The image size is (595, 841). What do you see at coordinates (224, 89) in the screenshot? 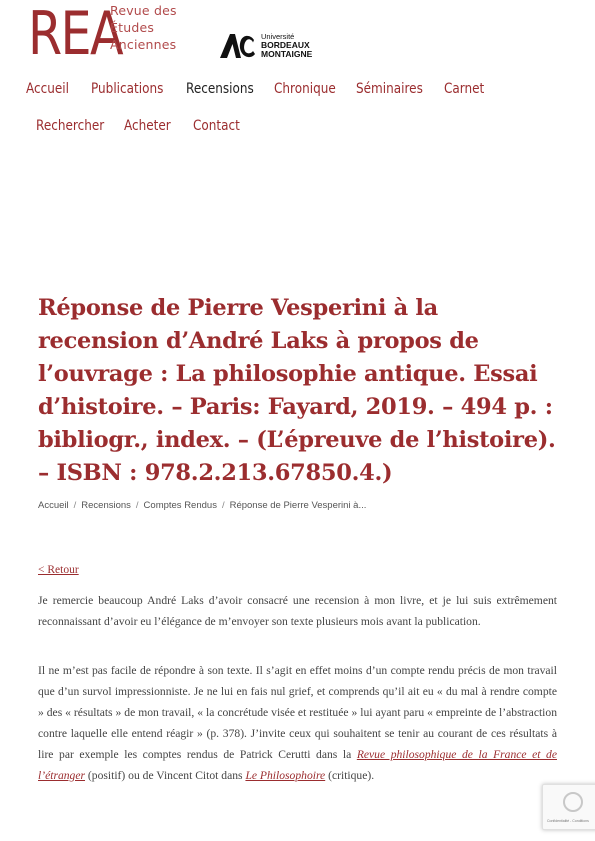
I see `nav-recensions: Recensions` at bounding box center [224, 89].